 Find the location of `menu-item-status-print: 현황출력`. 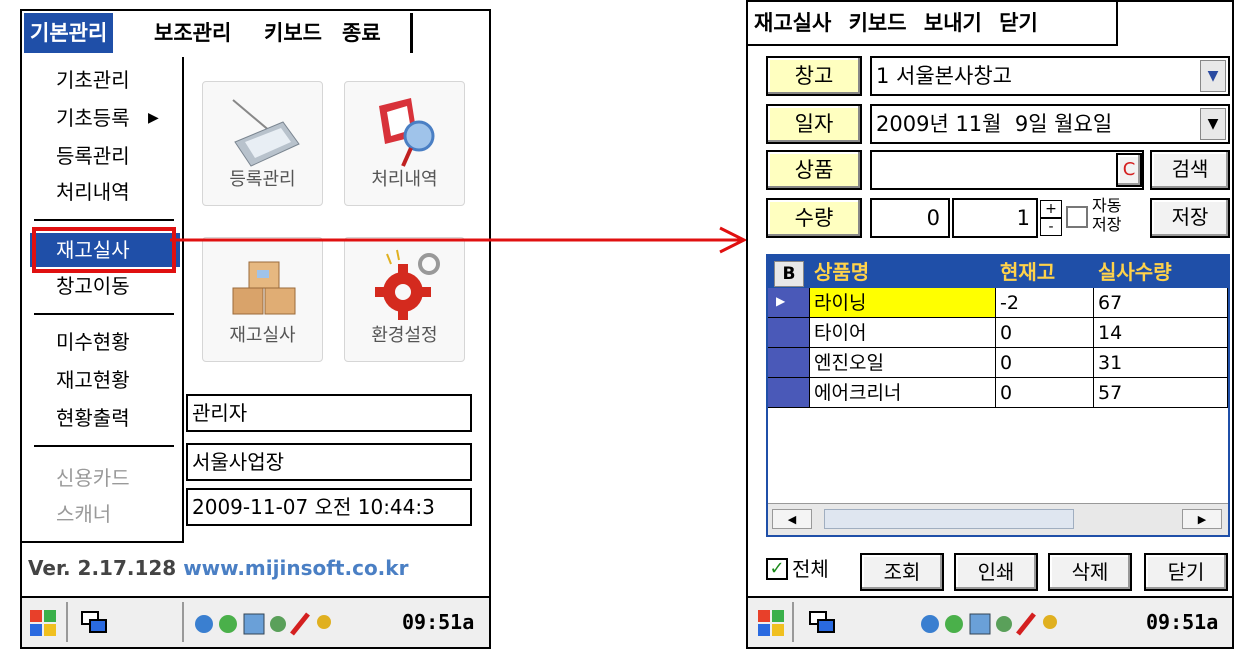

menu-item-status-print: 현황출력 is located at coordinates (105, 418).